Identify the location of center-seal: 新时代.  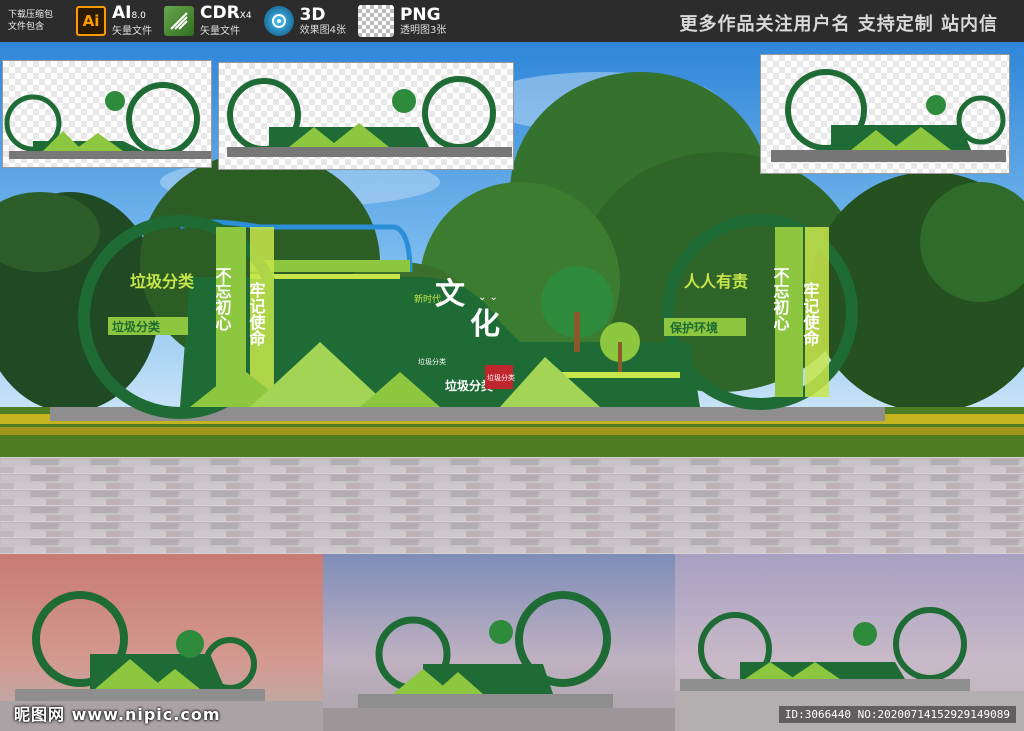
(427, 299).